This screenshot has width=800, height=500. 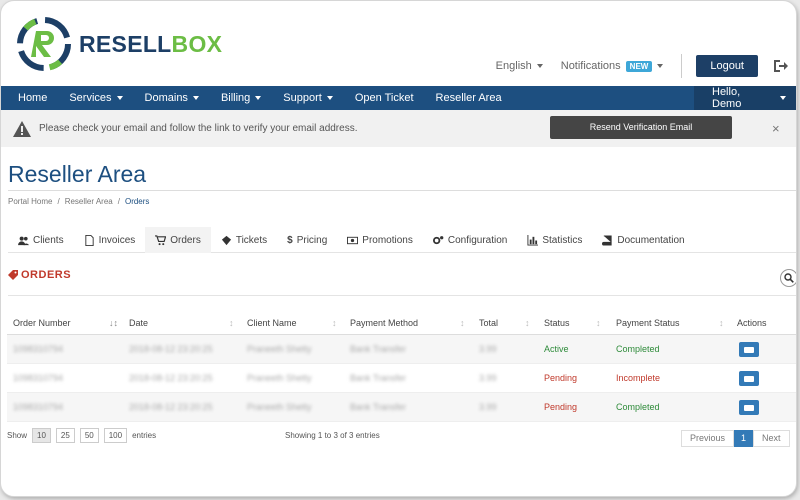 What do you see at coordinates (41, 435) in the screenshot?
I see `page-size-10: 10` at bounding box center [41, 435].